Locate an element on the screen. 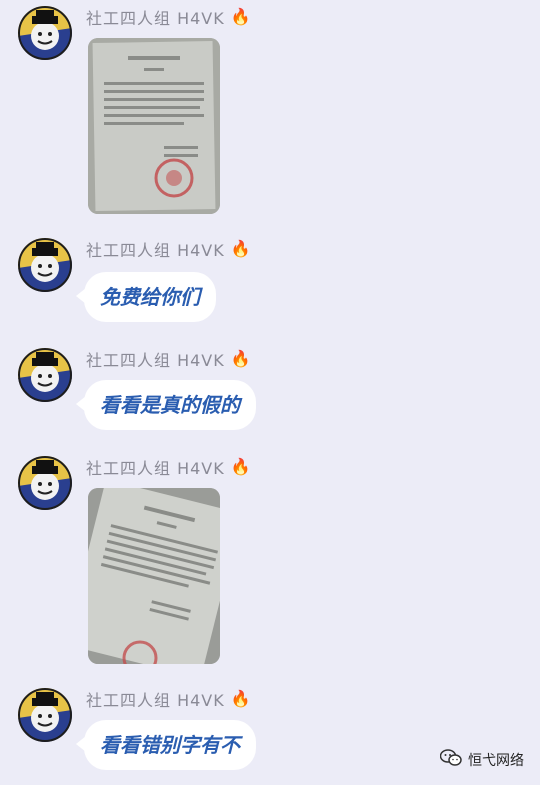  watermark-text: 恒弋网络 is located at coordinates (496, 761).